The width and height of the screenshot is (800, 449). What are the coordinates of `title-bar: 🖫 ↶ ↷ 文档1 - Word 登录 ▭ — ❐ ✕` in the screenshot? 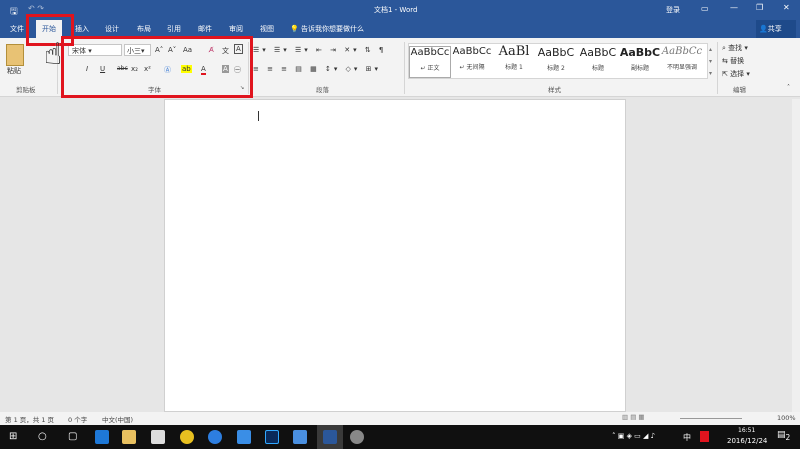 It's located at (400, 10).